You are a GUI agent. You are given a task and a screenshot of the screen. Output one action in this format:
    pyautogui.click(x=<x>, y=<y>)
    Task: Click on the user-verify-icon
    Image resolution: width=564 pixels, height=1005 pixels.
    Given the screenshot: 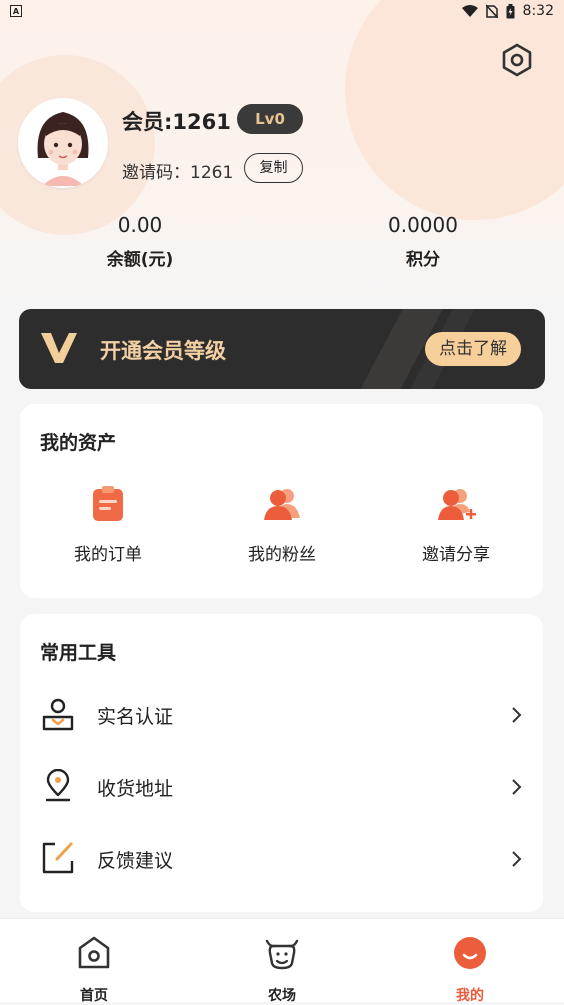 What is the action you would take?
    pyautogui.click(x=58, y=714)
    